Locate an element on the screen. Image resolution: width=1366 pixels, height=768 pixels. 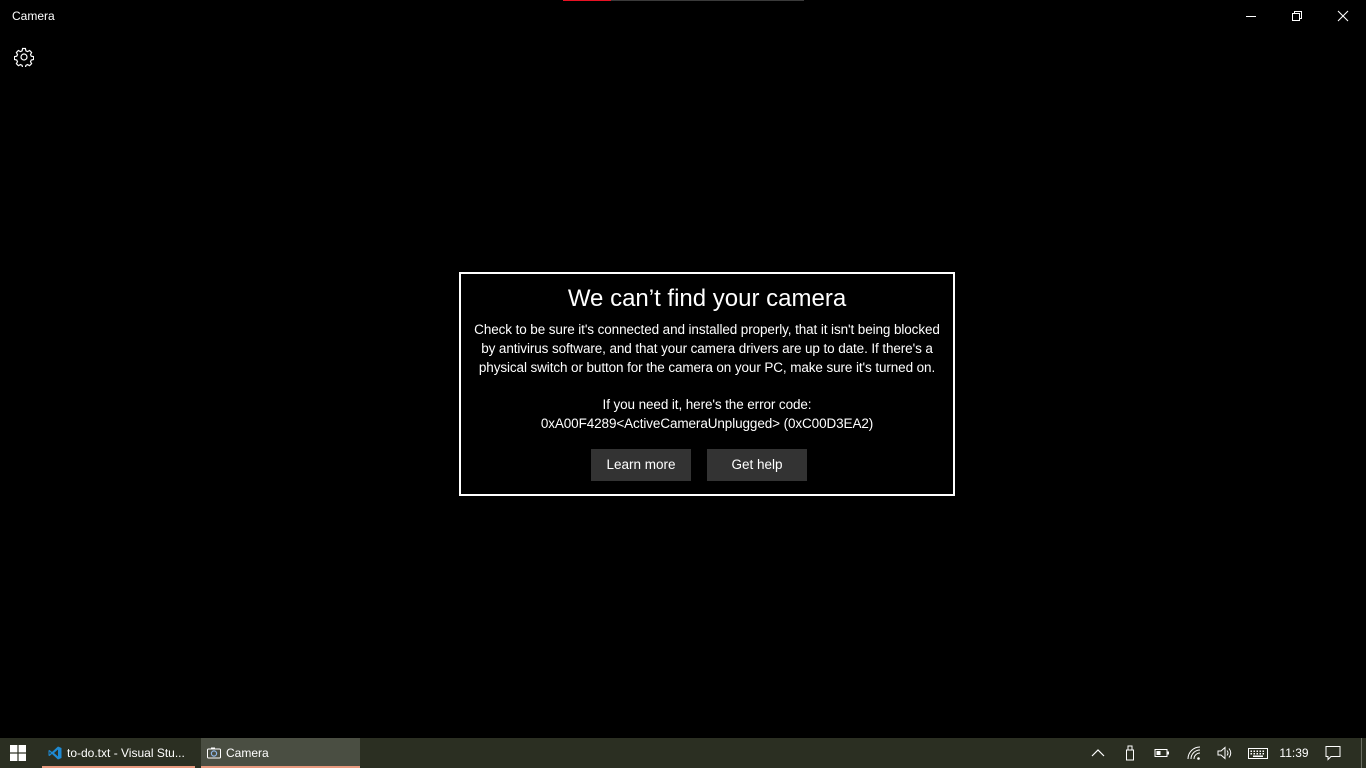
dialog-button-row: Learn more Get help is located at coordinates (707, 465).